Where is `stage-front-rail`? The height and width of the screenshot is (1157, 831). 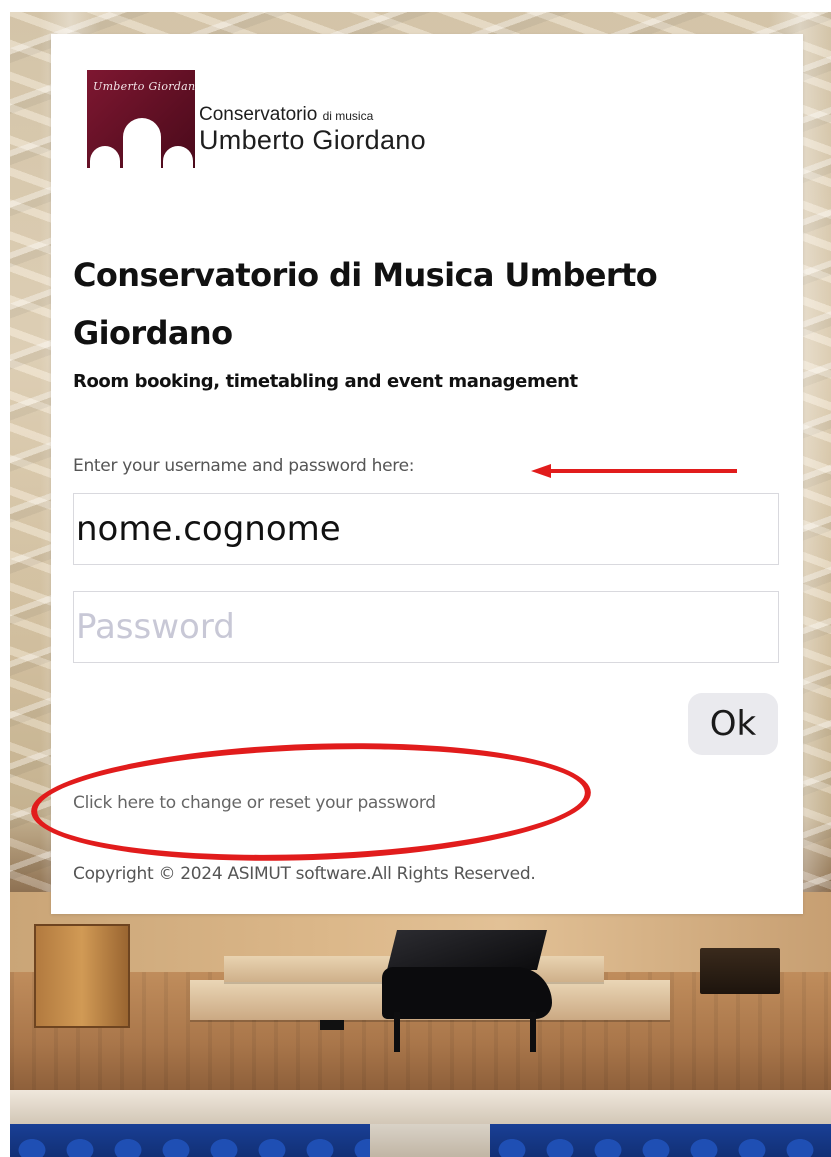
stage-front-rail is located at coordinates (420, 1109).